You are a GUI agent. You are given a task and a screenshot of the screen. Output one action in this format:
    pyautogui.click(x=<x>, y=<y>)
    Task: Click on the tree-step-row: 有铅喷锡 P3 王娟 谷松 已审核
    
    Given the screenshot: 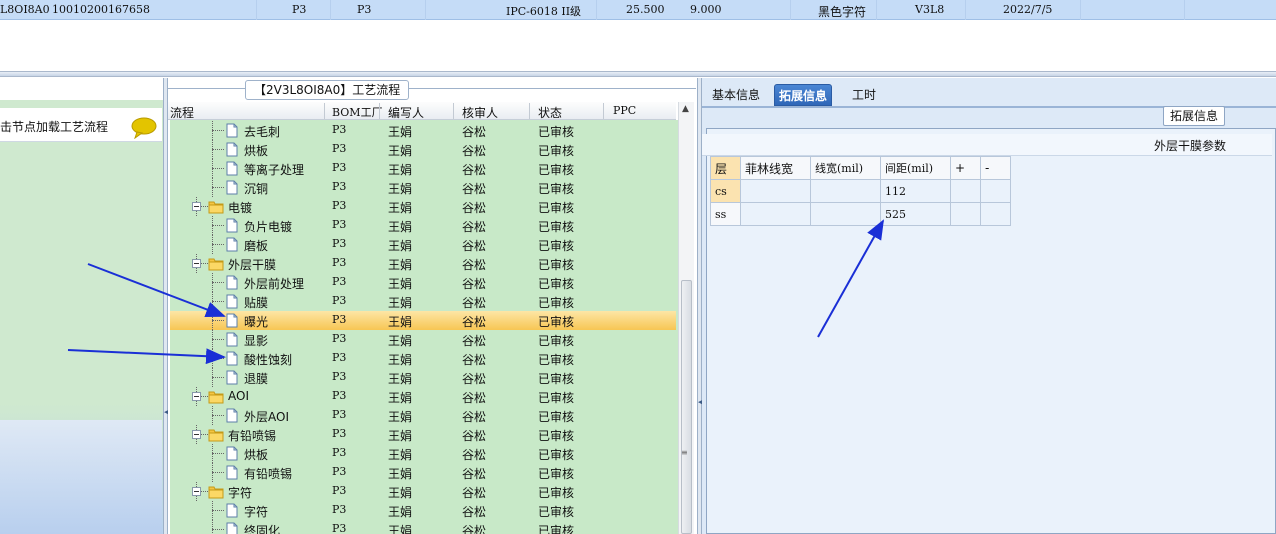 What is the action you would take?
    pyautogui.click(x=423, y=472)
    